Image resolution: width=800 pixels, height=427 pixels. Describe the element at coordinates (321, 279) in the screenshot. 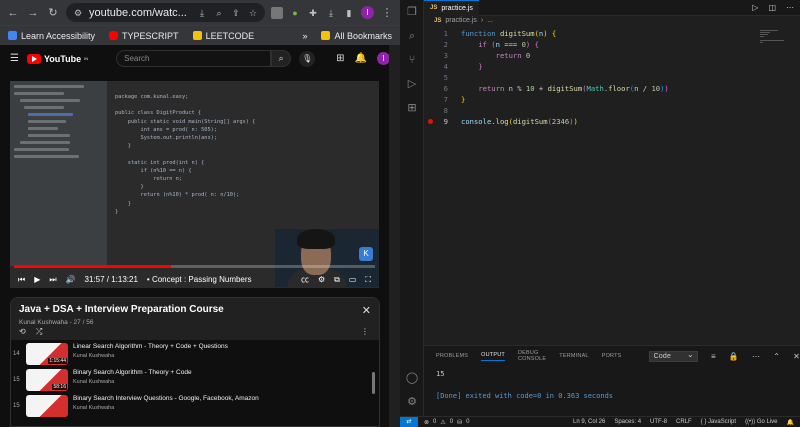

I see `settings-gear-icon: ⚙` at that location.